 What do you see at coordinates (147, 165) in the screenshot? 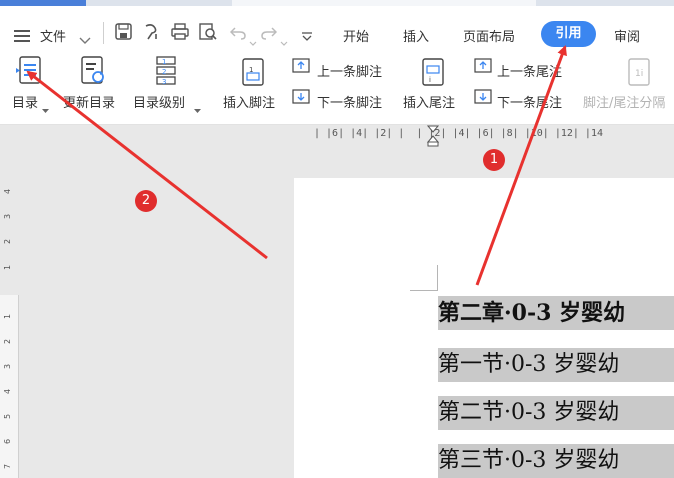
I see `arrow-to-toc-button` at bounding box center [147, 165].